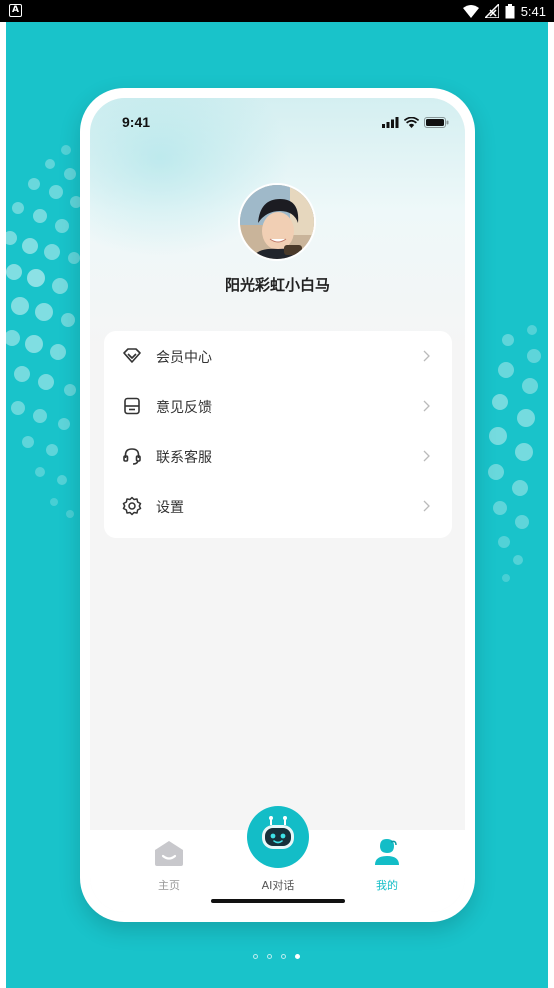 Image resolution: width=554 pixels, height=988 pixels. What do you see at coordinates (276, 956) in the screenshot?
I see `page-indicator` at bounding box center [276, 956].